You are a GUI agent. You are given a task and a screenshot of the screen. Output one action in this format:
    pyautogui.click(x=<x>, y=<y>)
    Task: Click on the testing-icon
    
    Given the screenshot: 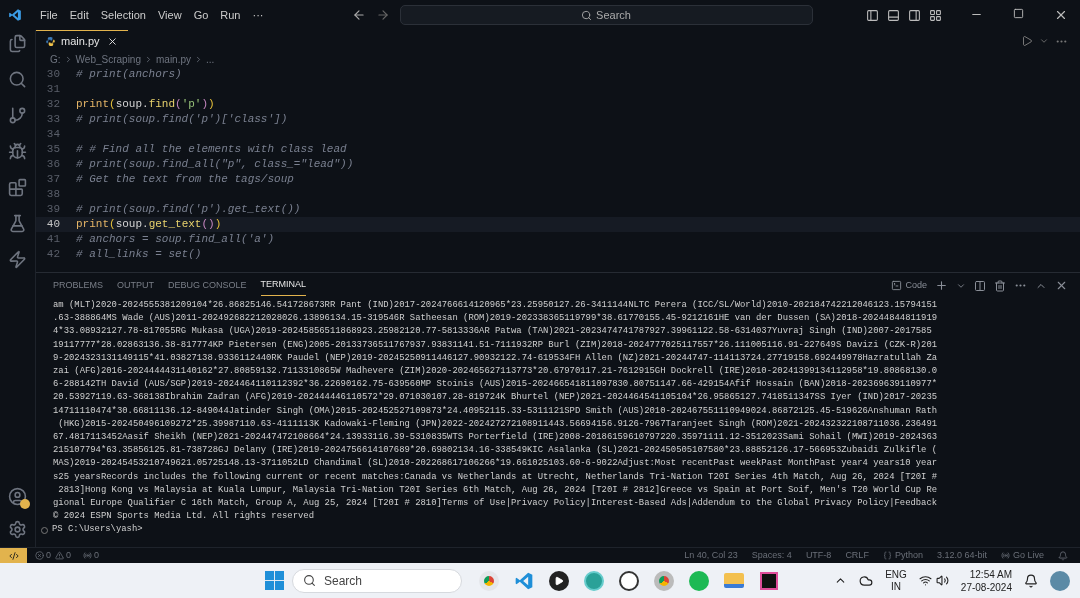 What is the action you would take?
    pyautogui.click(x=17, y=223)
    